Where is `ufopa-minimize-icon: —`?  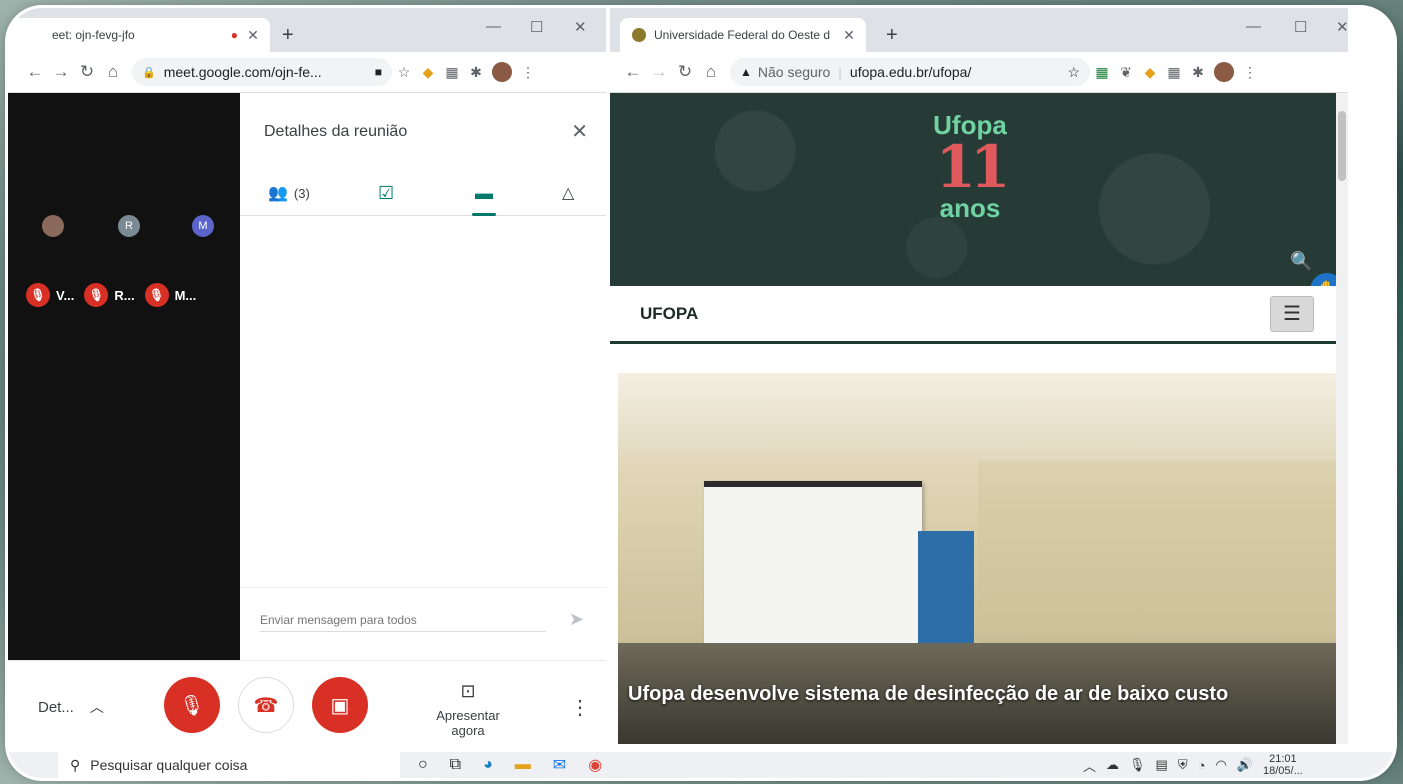
ufopa-minimize-icon: — is located at coordinates (1253, 26).